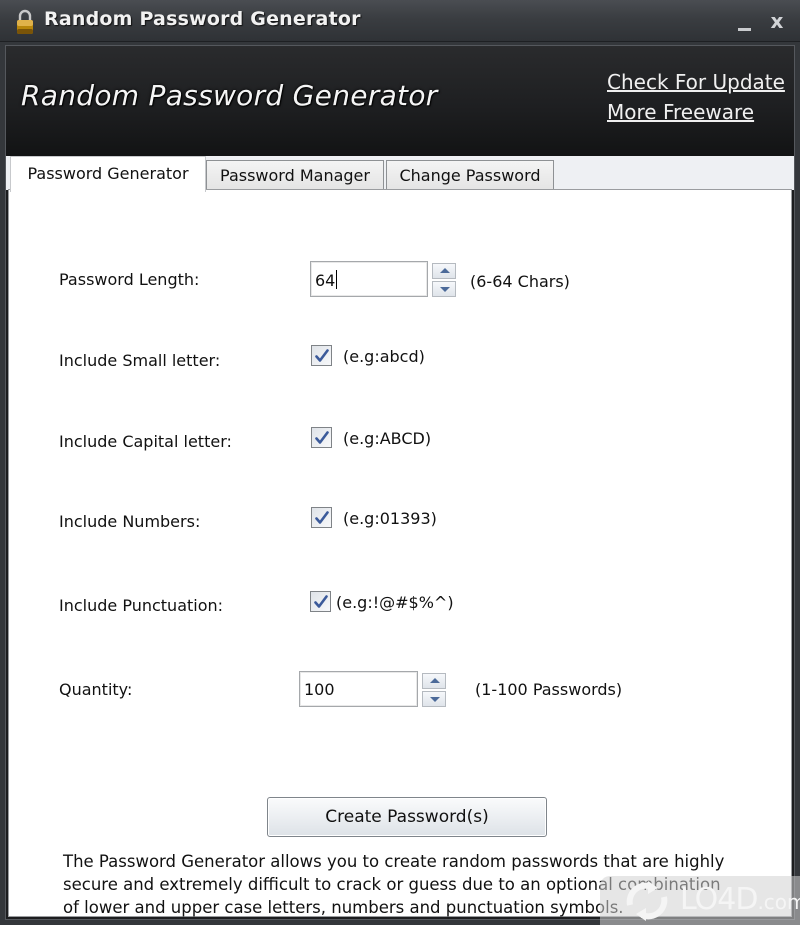 The height and width of the screenshot is (925, 800). What do you see at coordinates (25, 21) in the screenshot?
I see `lock-icon` at bounding box center [25, 21].